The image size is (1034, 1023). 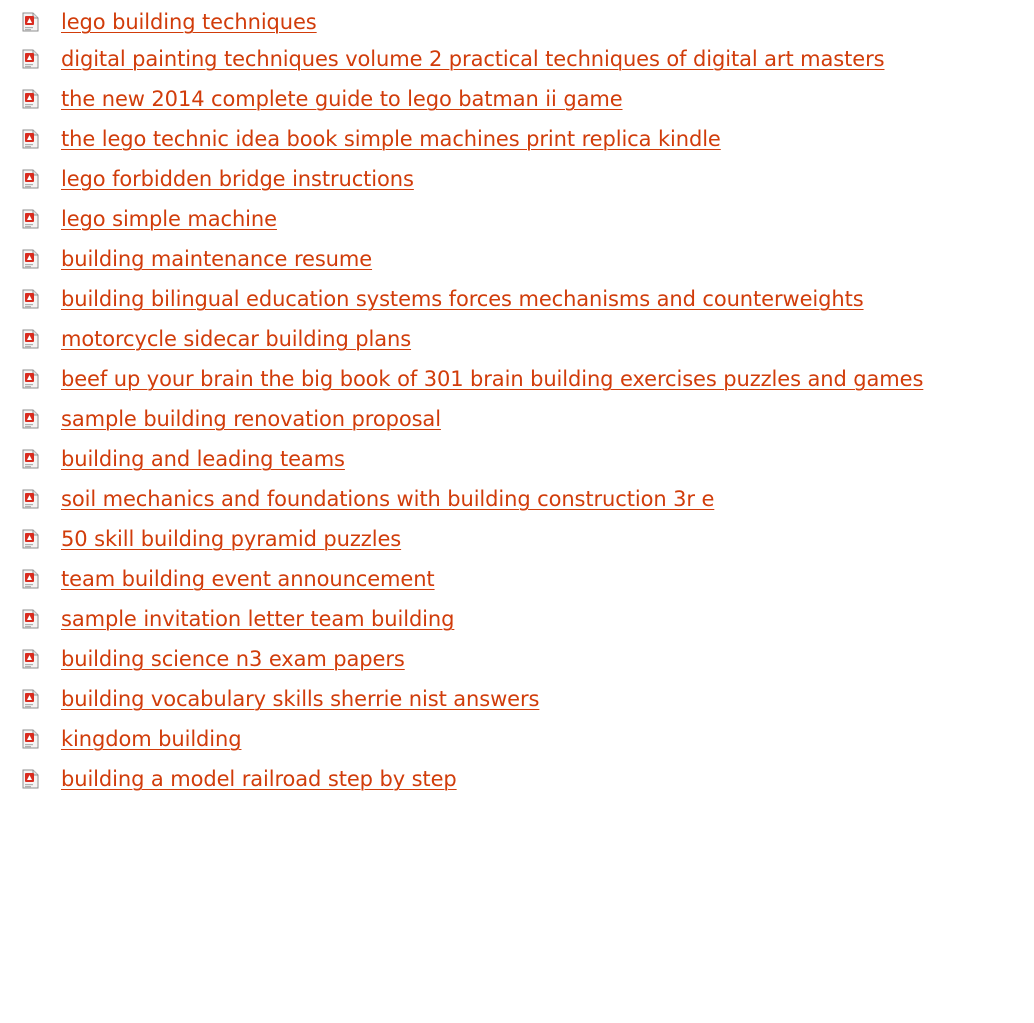 I want to click on list-item: sample invitation letter team building, so click(x=517, y=620).